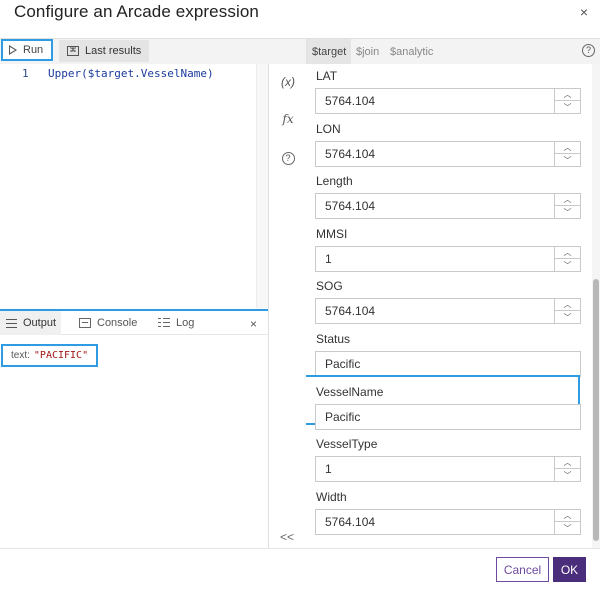 The height and width of the screenshot is (592, 600). I want to click on field-label: Length, so click(334, 181).